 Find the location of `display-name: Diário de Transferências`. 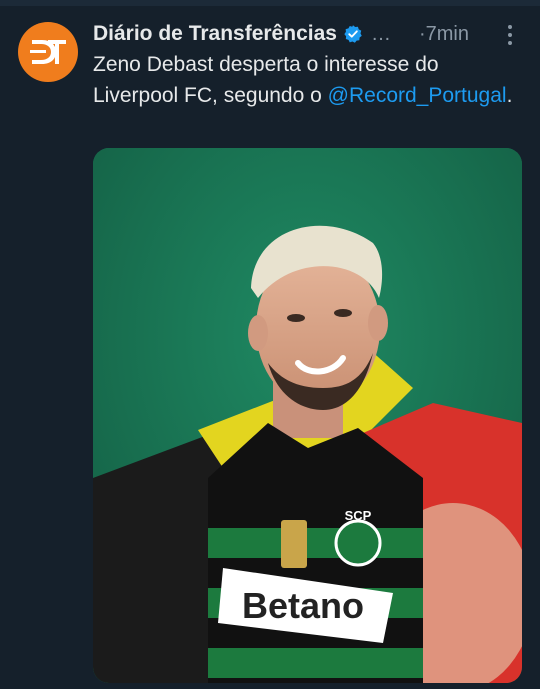

display-name: Diário de Transferências is located at coordinates (215, 34).